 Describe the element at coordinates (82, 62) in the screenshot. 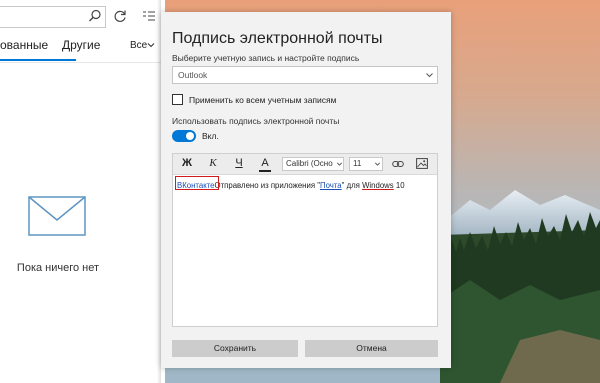

I see `divider` at that location.